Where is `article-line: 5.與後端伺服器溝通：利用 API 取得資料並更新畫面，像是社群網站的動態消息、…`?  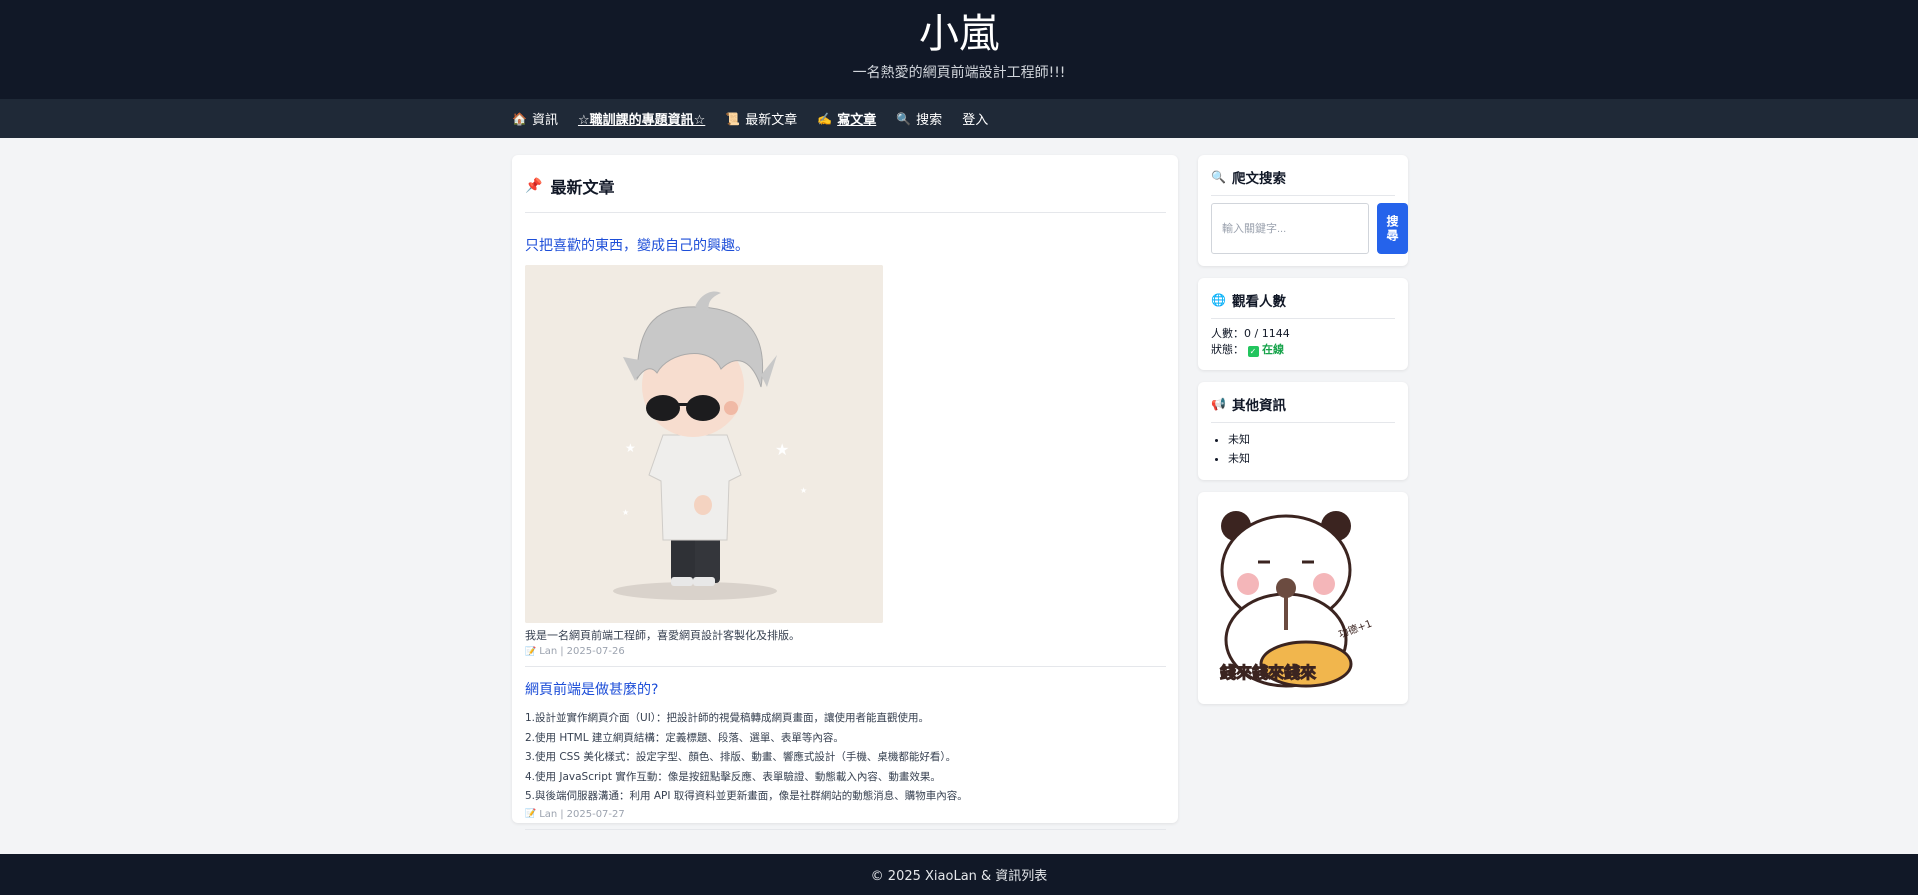
article-line: 5.與後端伺服器溝通：利用 API 取得資料並更新畫面，像是社群網站的動態消息、… is located at coordinates (746, 796).